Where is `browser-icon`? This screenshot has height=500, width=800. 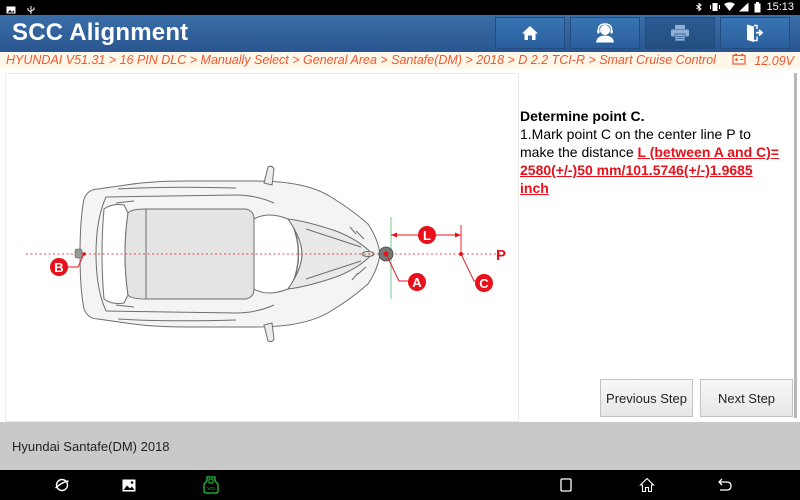
browser-icon is located at coordinates (62, 485).